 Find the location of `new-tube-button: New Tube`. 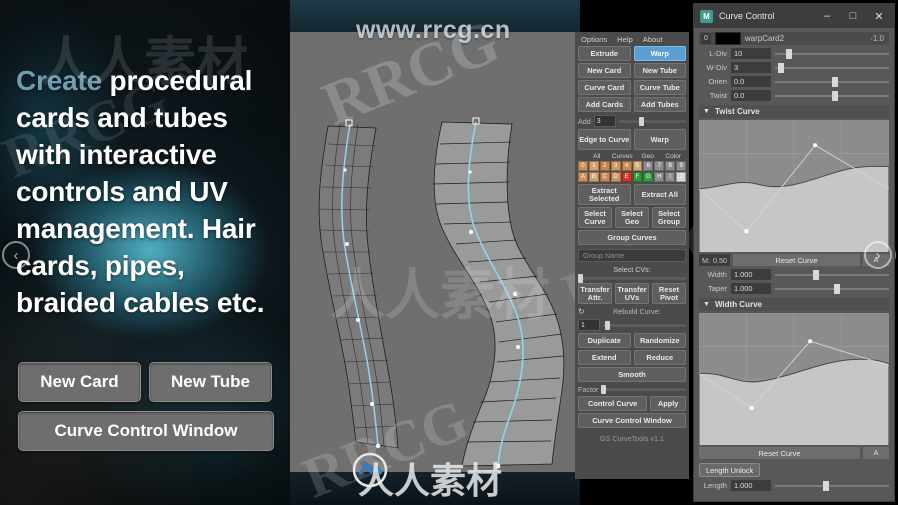

new-tube-button: New Tube is located at coordinates (659, 70).